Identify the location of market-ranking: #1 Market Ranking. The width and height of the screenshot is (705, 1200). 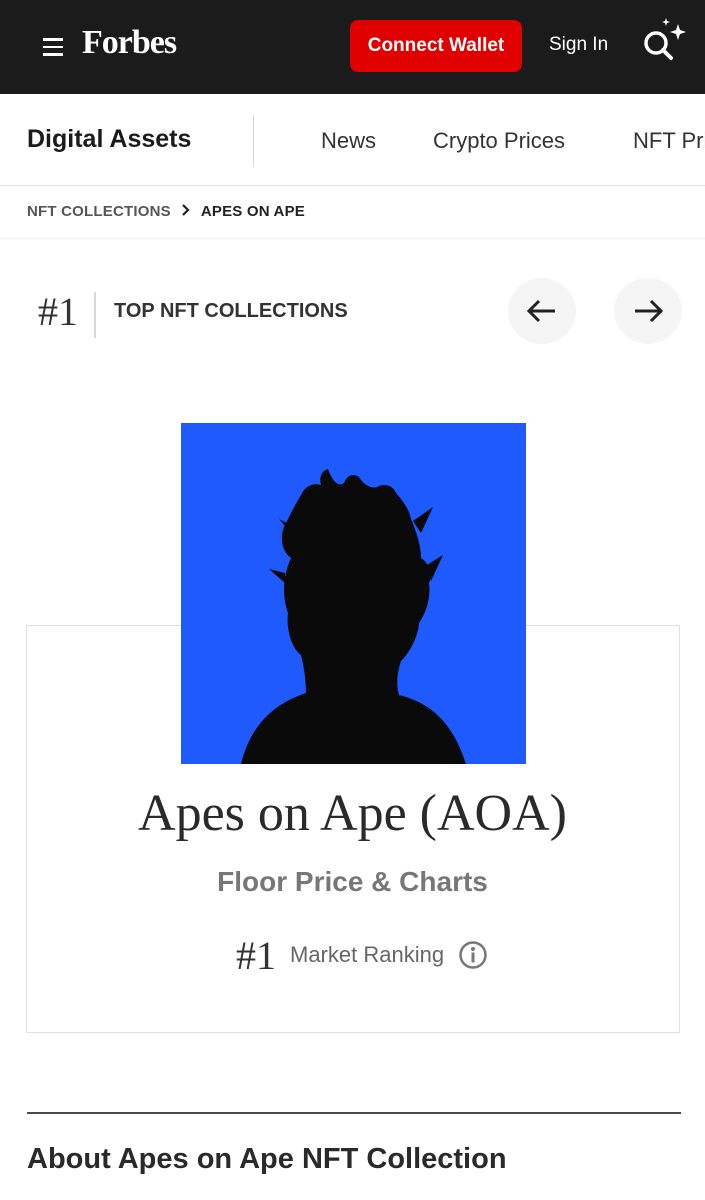
(362, 955).